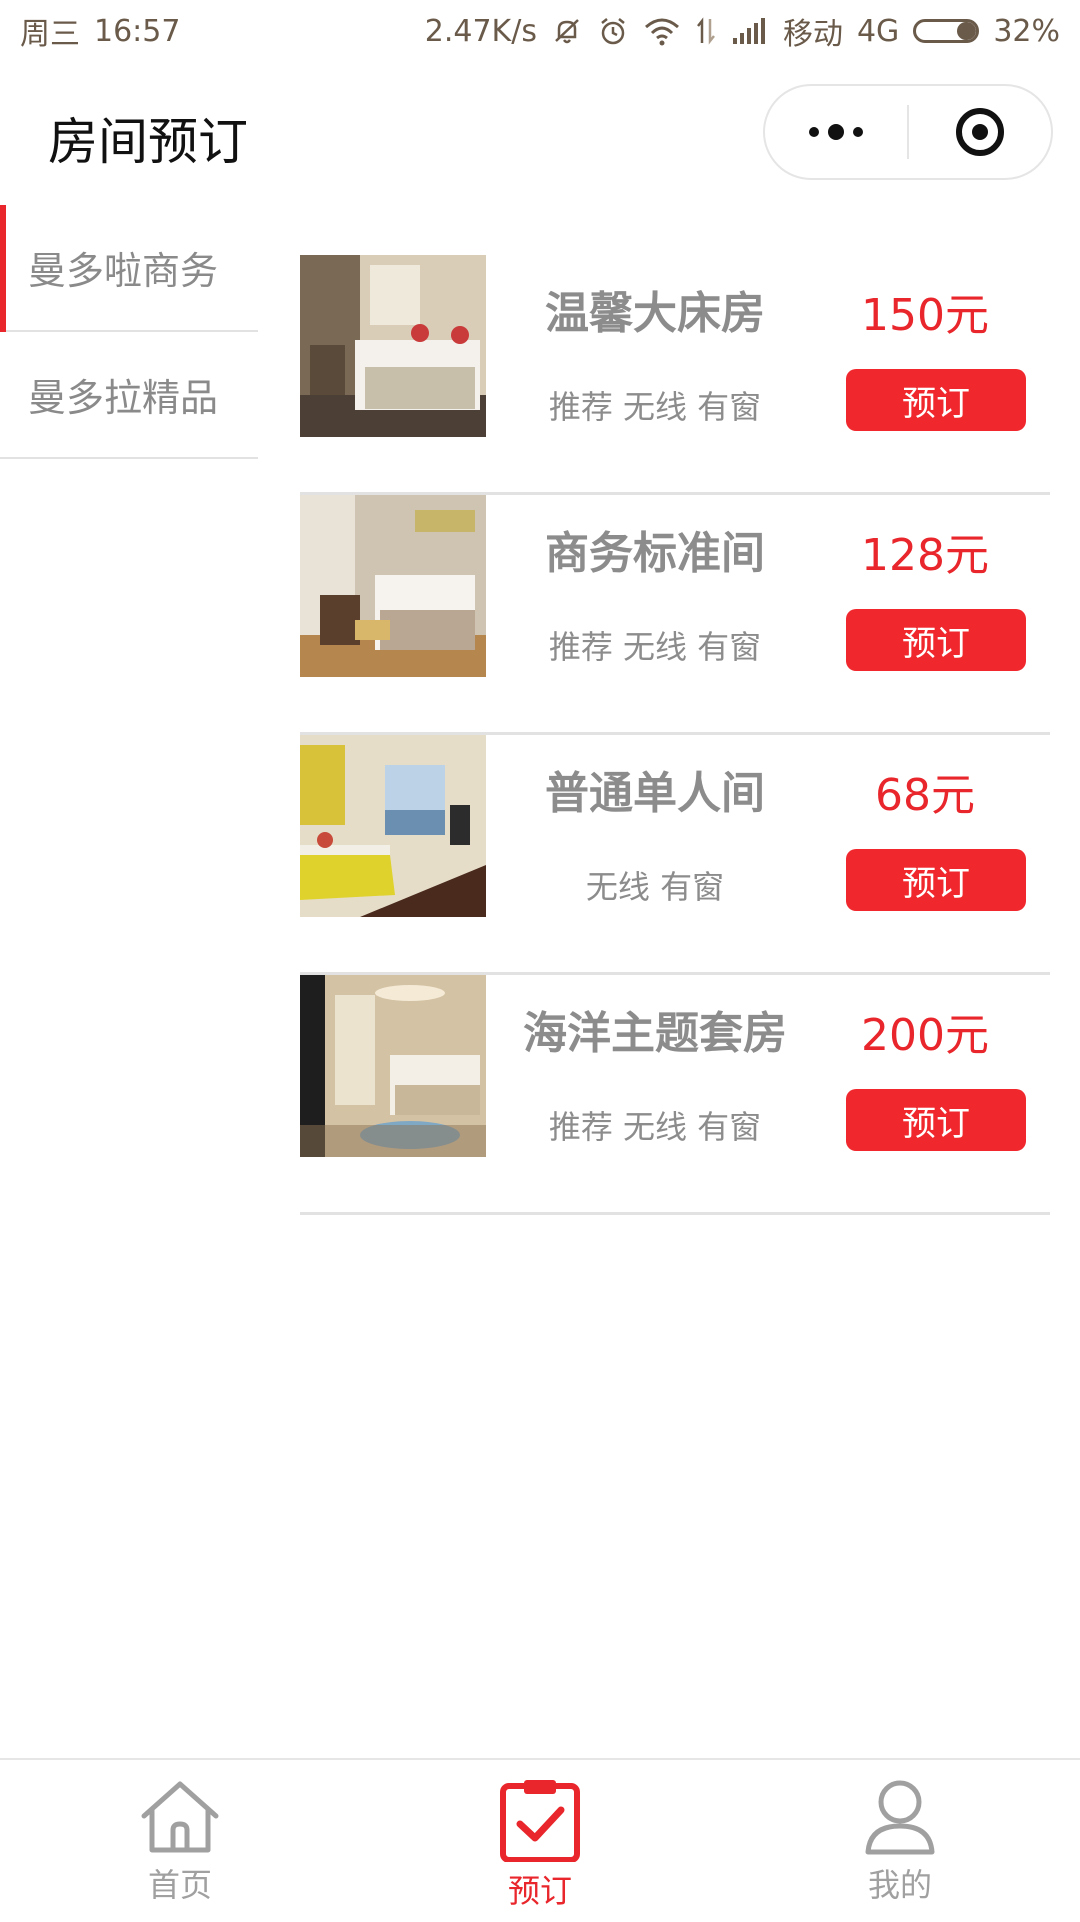 Image resolution: width=1080 pixels, height=1922 pixels. Describe the element at coordinates (137, 31) in the screenshot. I see `status-time: 16:57` at that location.